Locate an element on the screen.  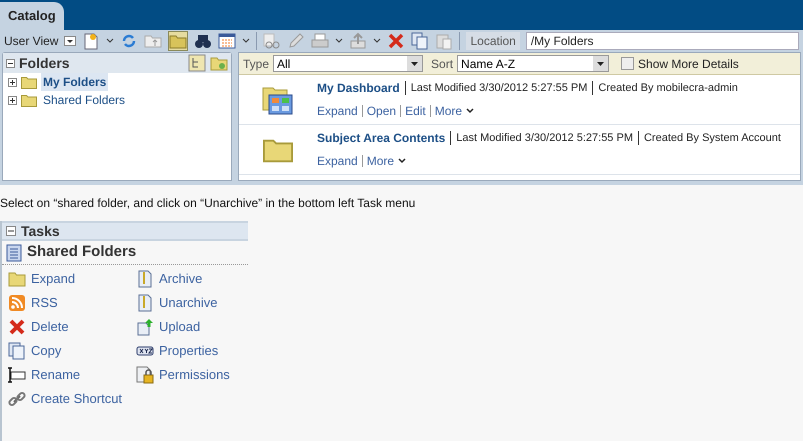
panel-title: Tasks is located at coordinates (40, 231).